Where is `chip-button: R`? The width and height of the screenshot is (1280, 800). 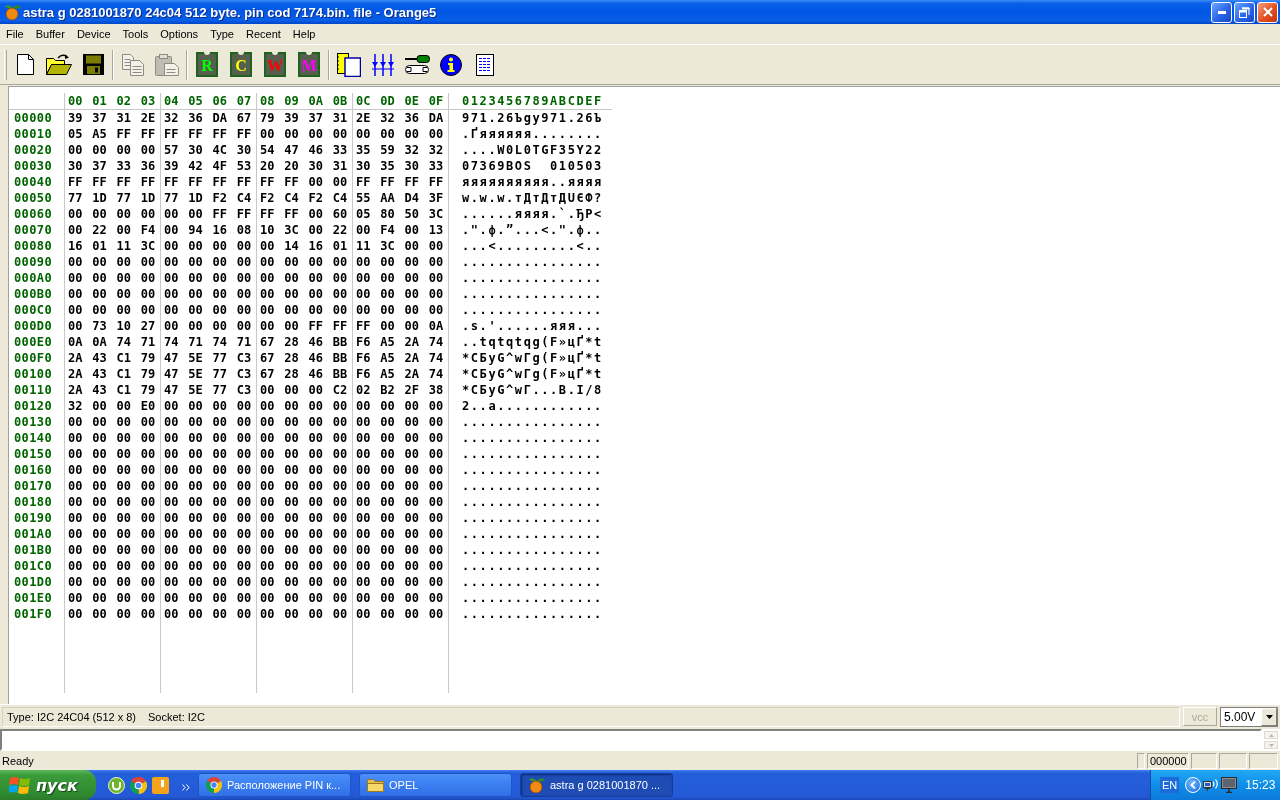
chip-button: R is located at coordinates (207, 64).